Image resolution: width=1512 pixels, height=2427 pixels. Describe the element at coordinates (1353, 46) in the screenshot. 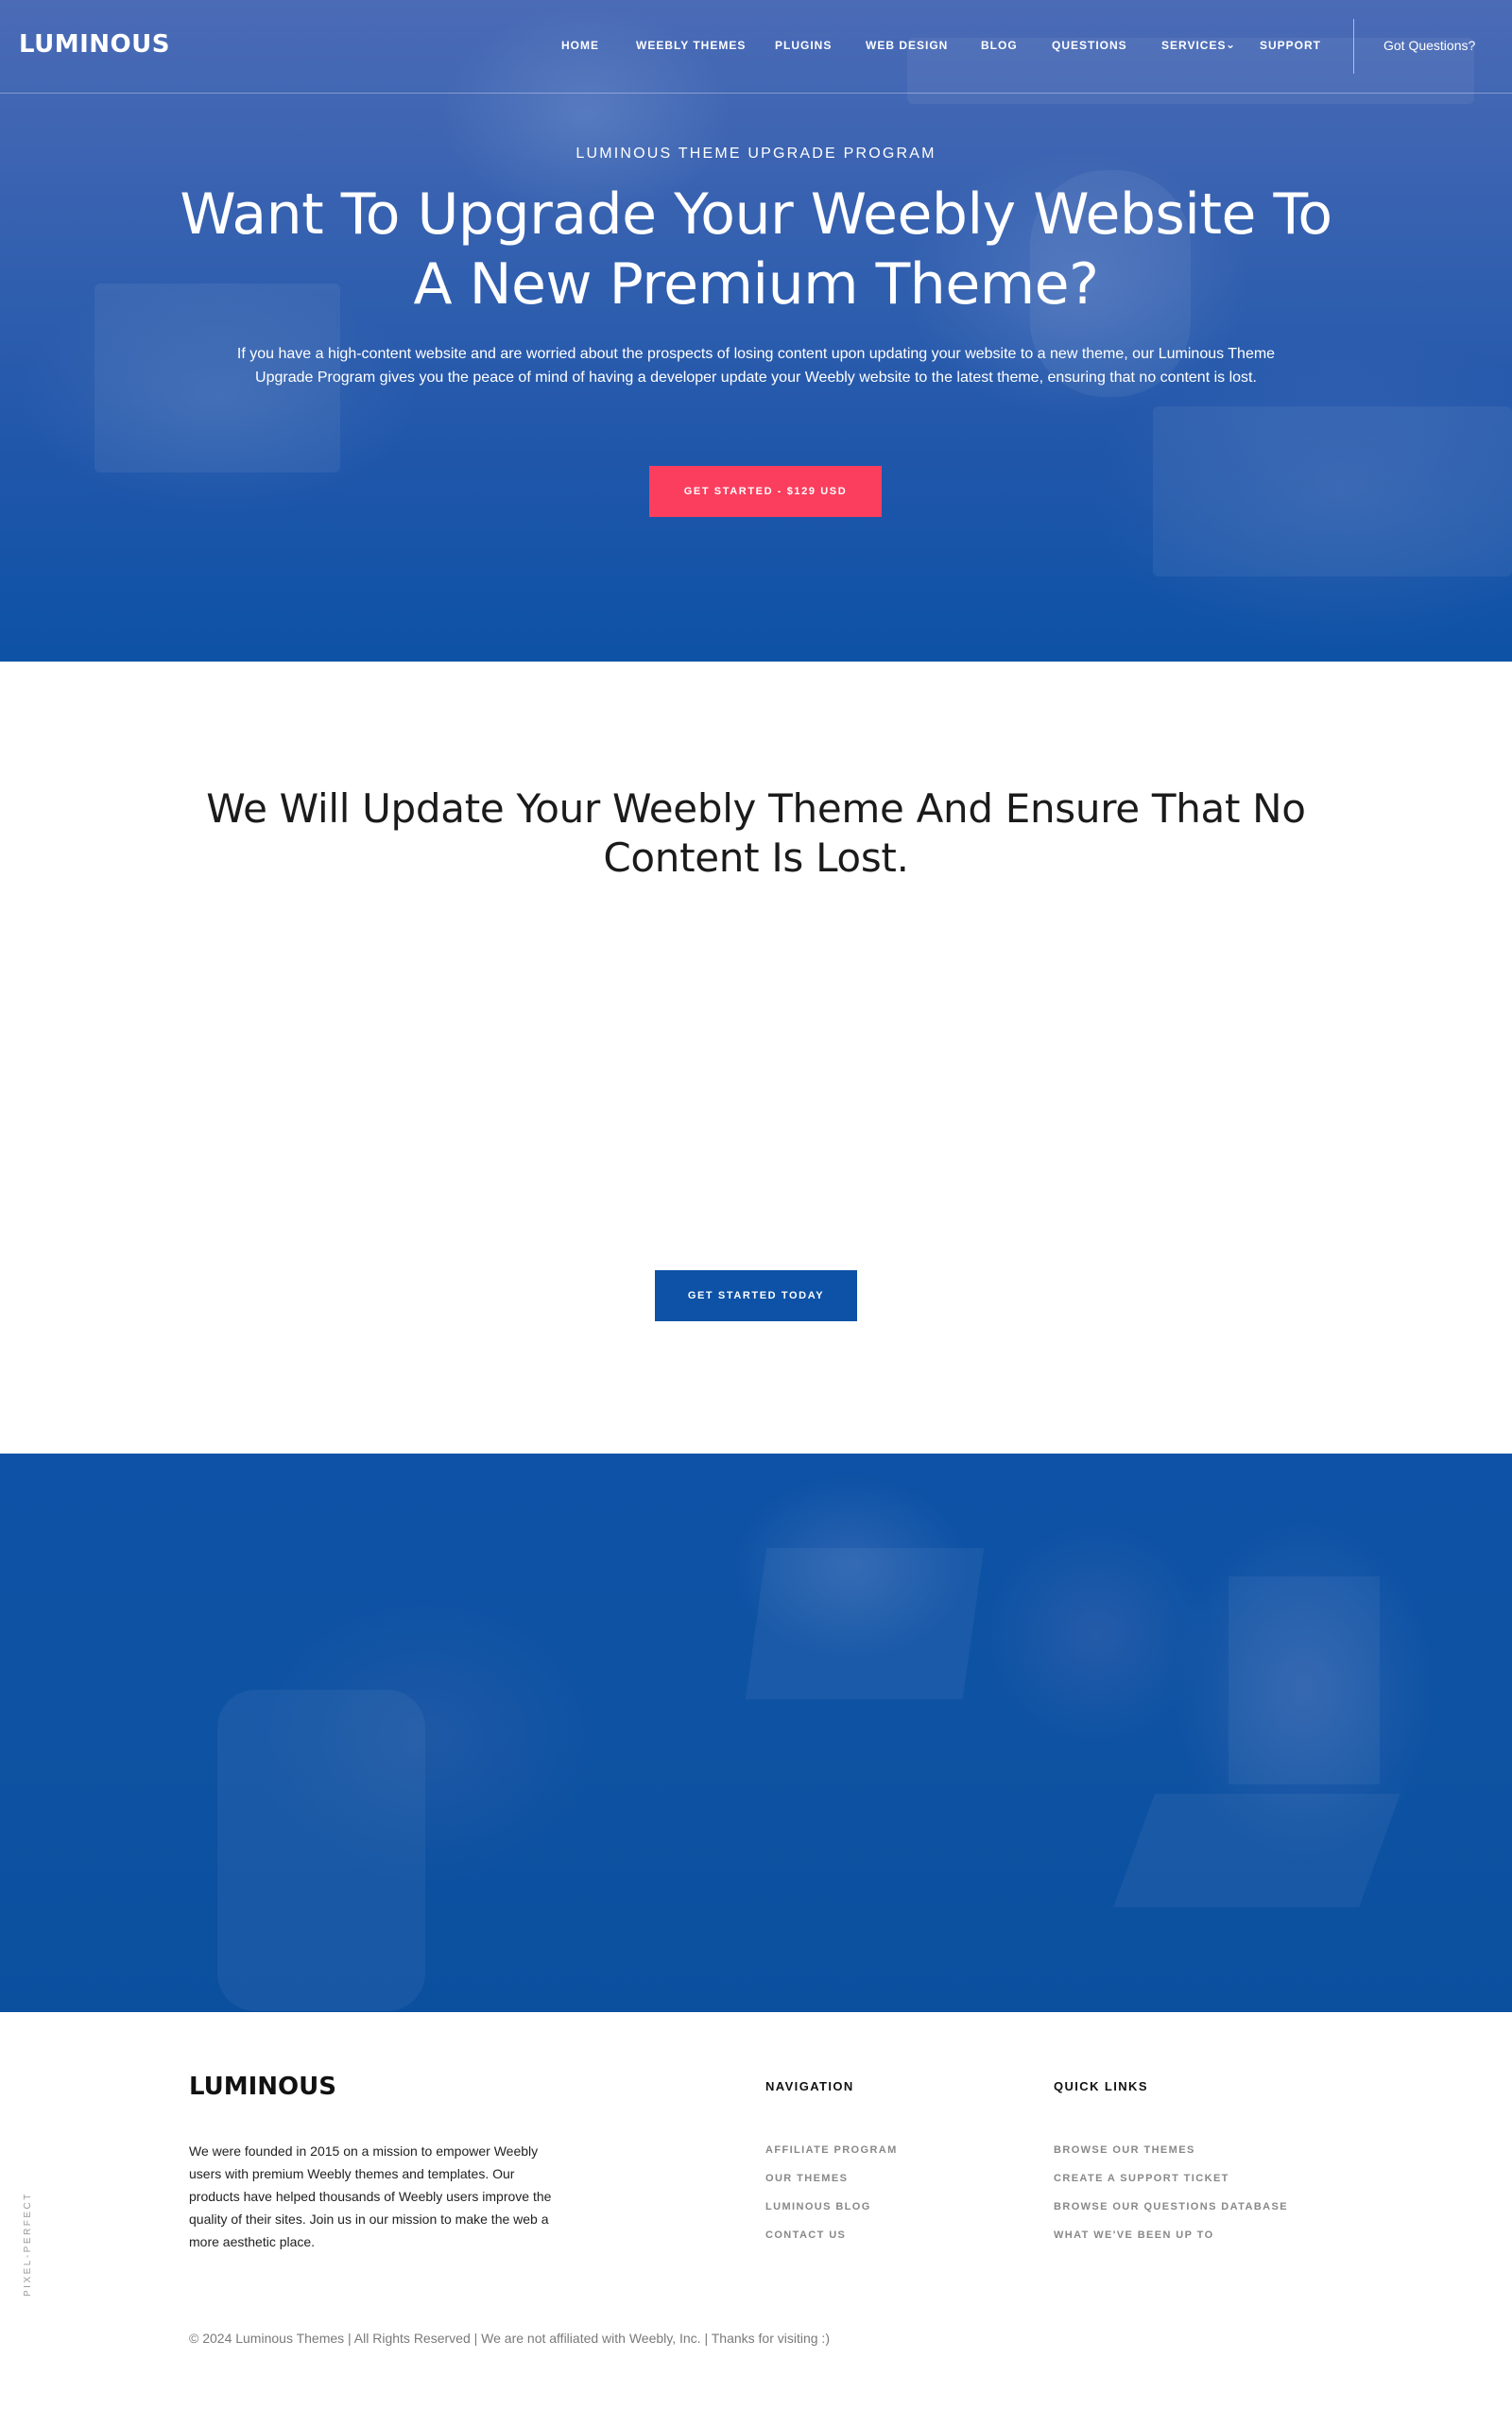

I see `nav-divider` at that location.